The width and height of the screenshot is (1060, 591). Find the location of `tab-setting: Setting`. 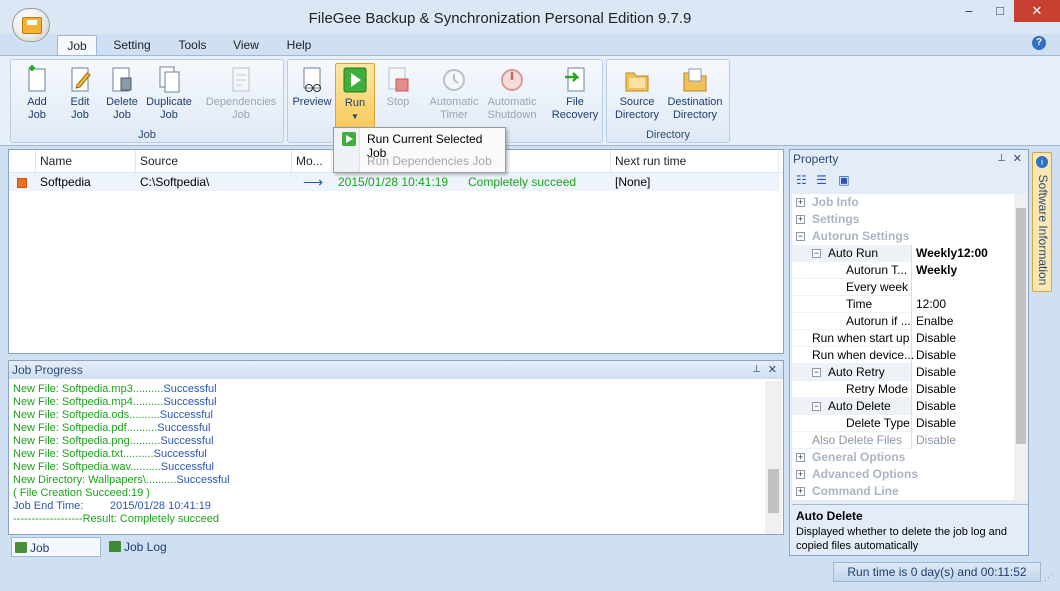

tab-setting: Setting is located at coordinates (132, 45).